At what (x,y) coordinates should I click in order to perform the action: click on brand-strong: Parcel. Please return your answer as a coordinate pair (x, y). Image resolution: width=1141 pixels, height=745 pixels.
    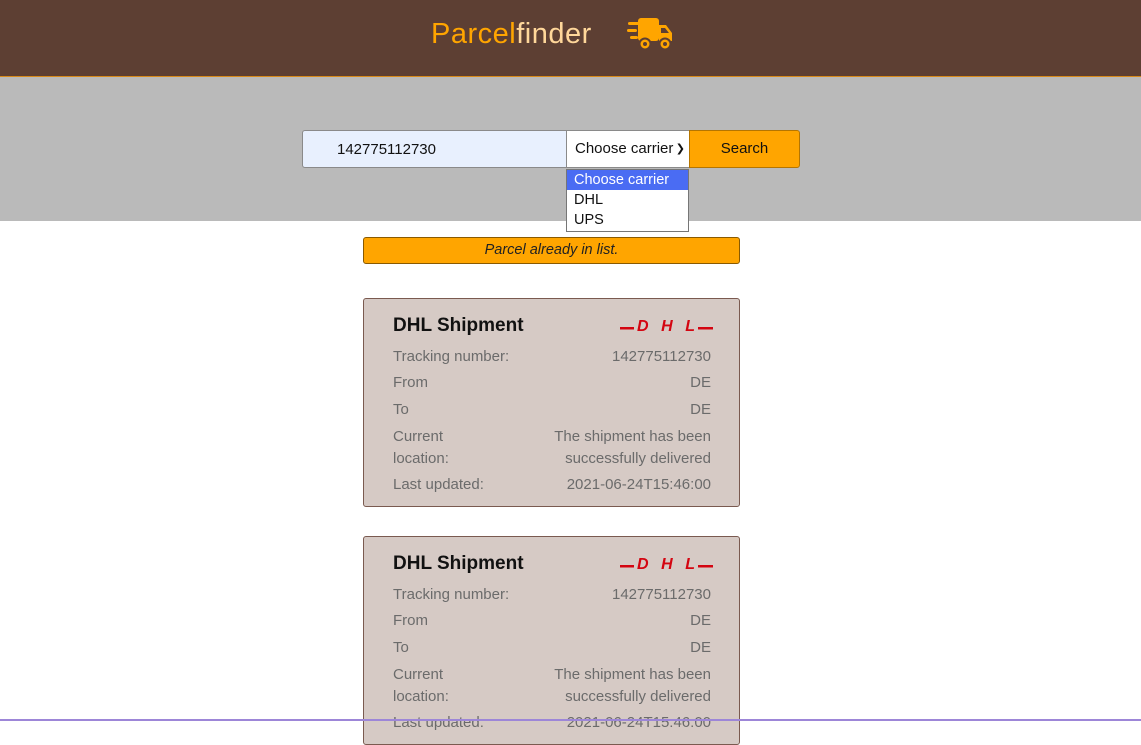
    Looking at the image, I should click on (474, 34).